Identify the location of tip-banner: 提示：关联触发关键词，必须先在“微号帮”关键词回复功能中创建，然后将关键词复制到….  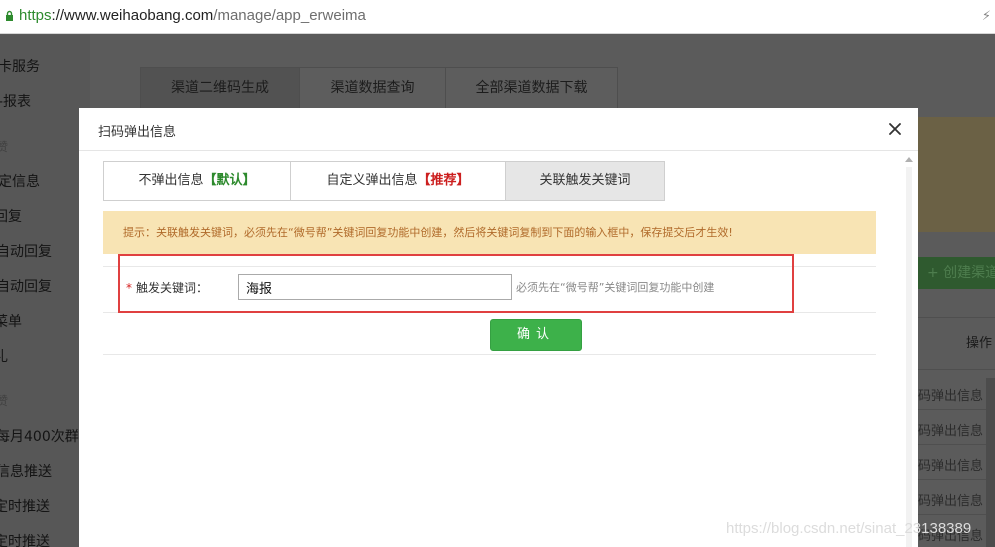
(489, 232).